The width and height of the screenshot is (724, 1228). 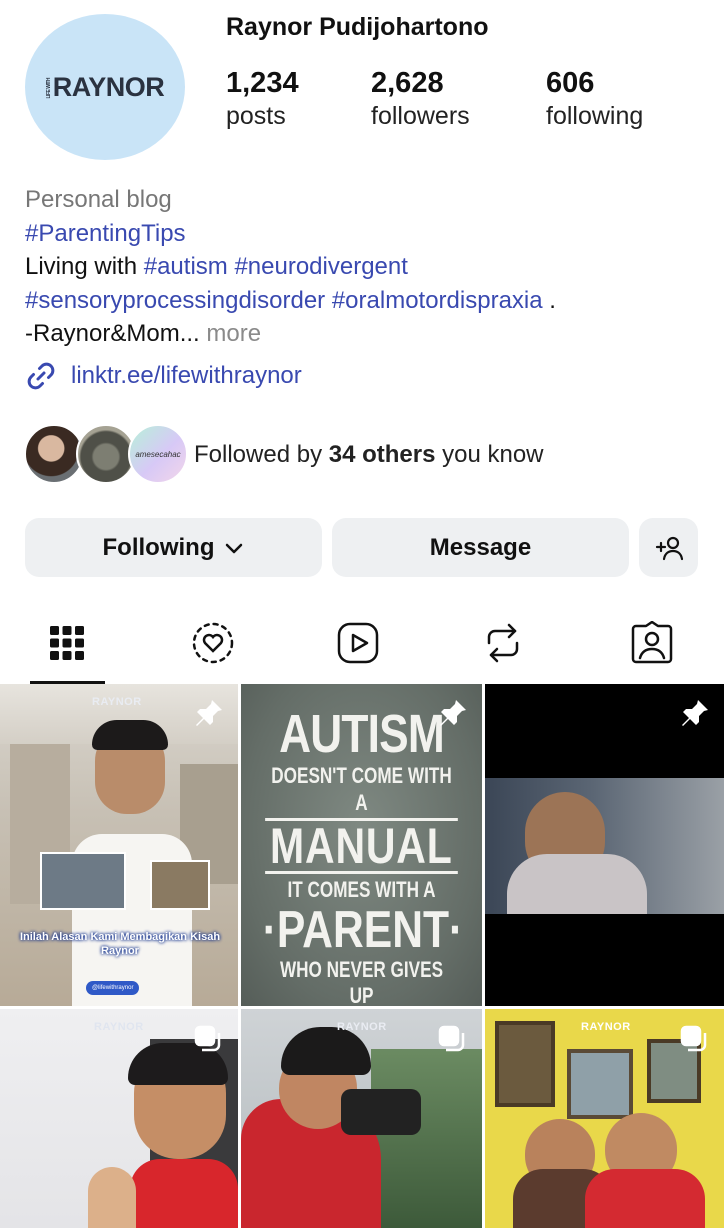 What do you see at coordinates (357, 27) in the screenshot?
I see `profile-username: Raynor Pudijohartono` at bounding box center [357, 27].